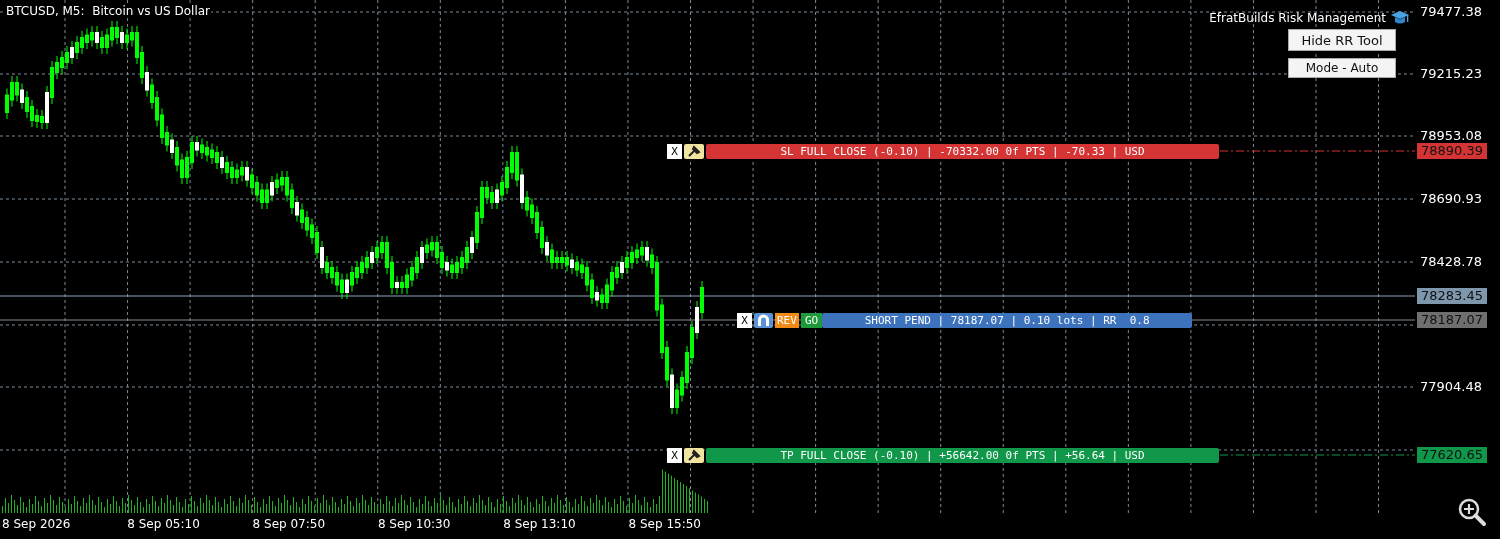 This screenshot has width=1500, height=539. What do you see at coordinates (1472, 512) in the screenshot?
I see `zoom-in-icon` at bounding box center [1472, 512].